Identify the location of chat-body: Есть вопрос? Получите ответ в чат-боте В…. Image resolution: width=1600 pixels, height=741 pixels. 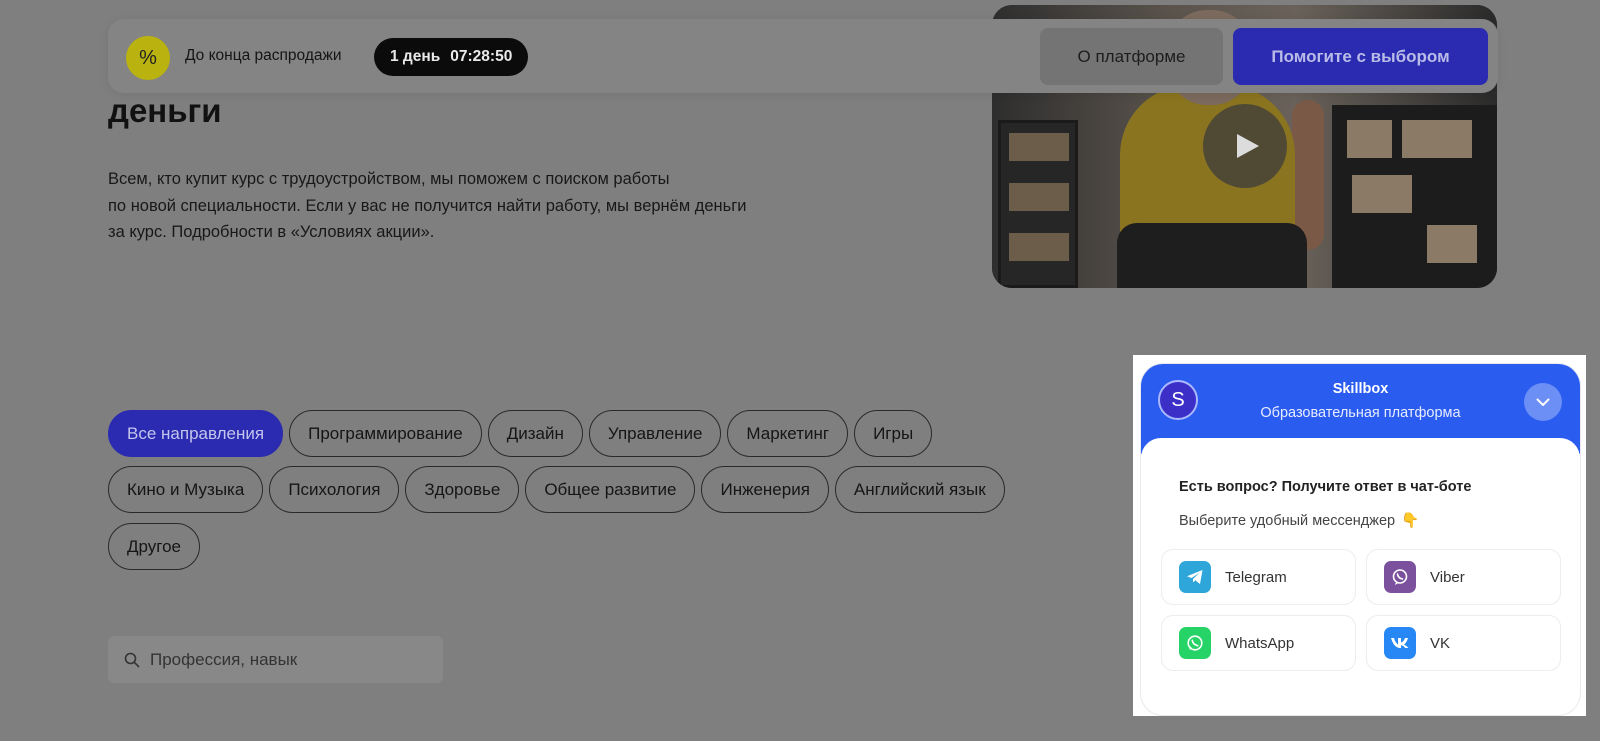
(1360, 576).